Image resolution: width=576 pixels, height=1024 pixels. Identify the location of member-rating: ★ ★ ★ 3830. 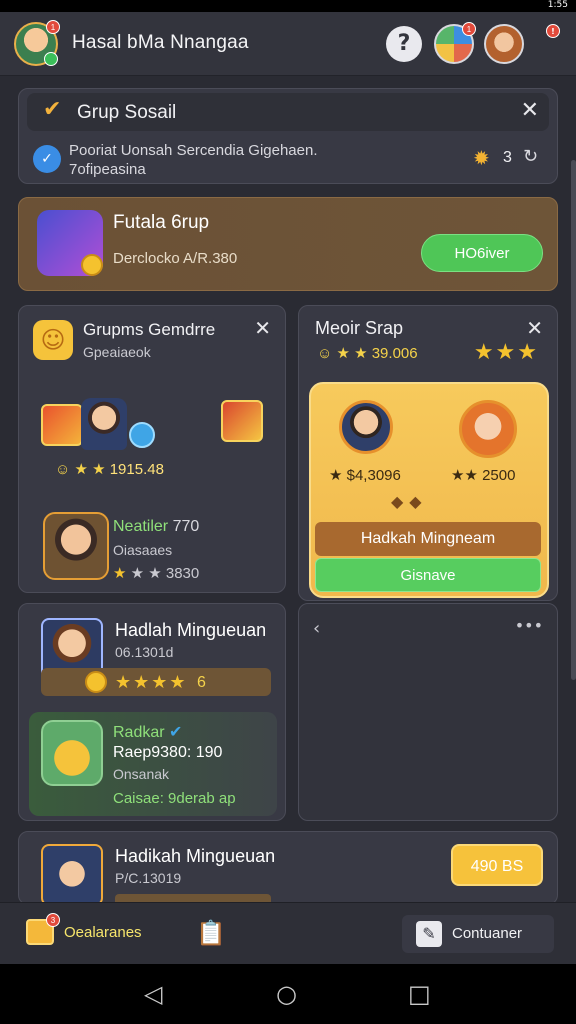
(156, 573).